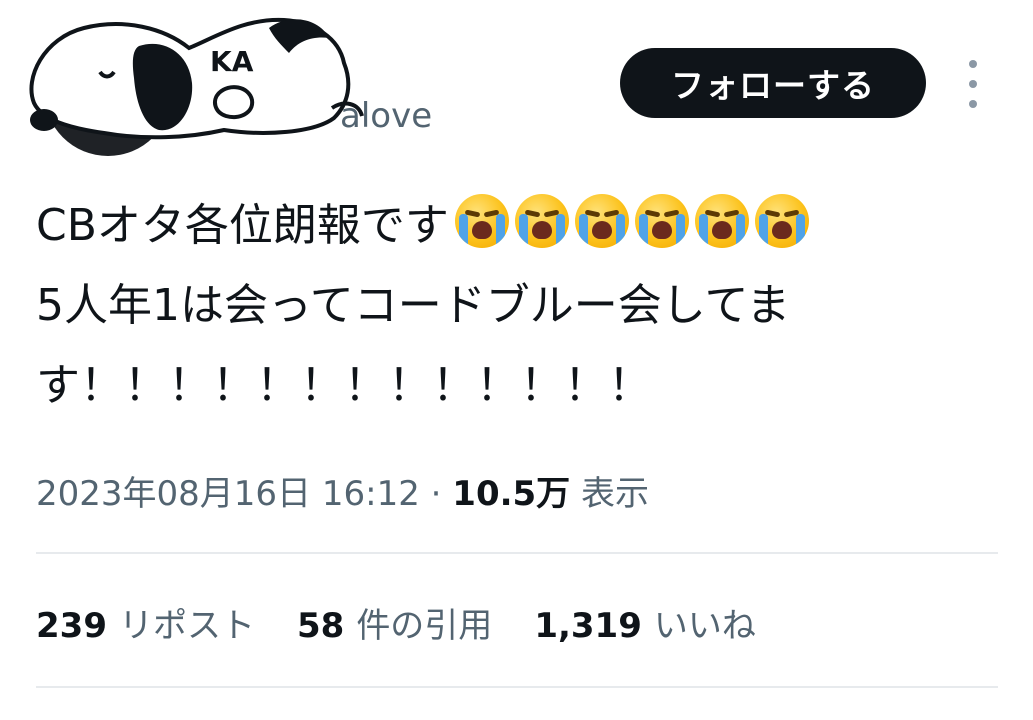 Image resolution: width=1033 pixels, height=720 pixels. What do you see at coordinates (242, 225) in the screenshot?
I see `tweet-line-1-text: CBオタ各位朗報です` at bounding box center [242, 225].